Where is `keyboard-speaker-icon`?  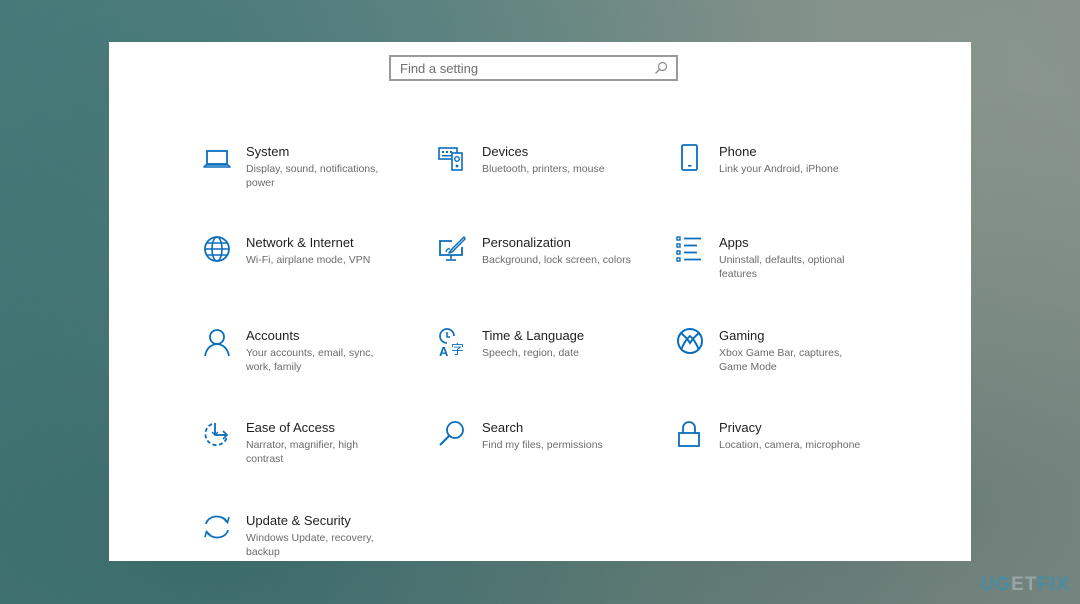 keyboard-speaker-icon is located at coordinates (453, 159).